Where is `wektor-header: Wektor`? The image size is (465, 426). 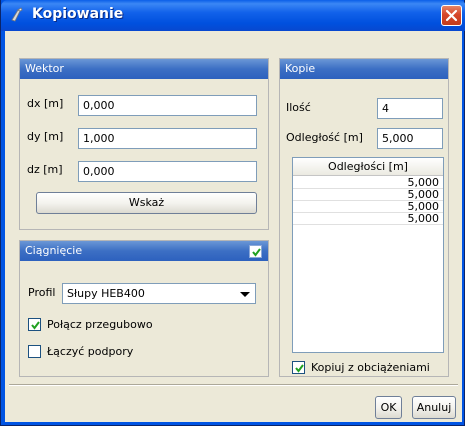 wektor-header: Wektor is located at coordinates (144, 69).